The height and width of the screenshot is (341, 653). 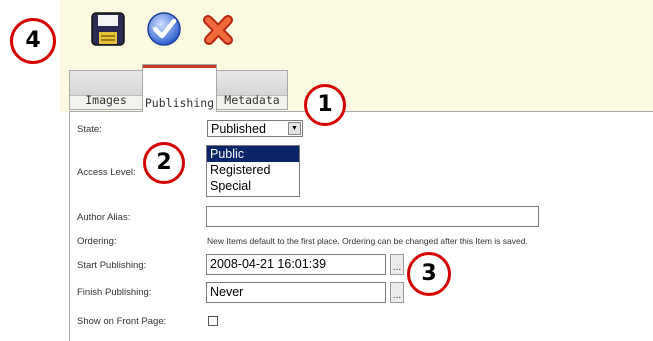 What do you see at coordinates (296, 264) in the screenshot?
I see `start-publishing-input: 2008-04-21 16:01:39` at bounding box center [296, 264].